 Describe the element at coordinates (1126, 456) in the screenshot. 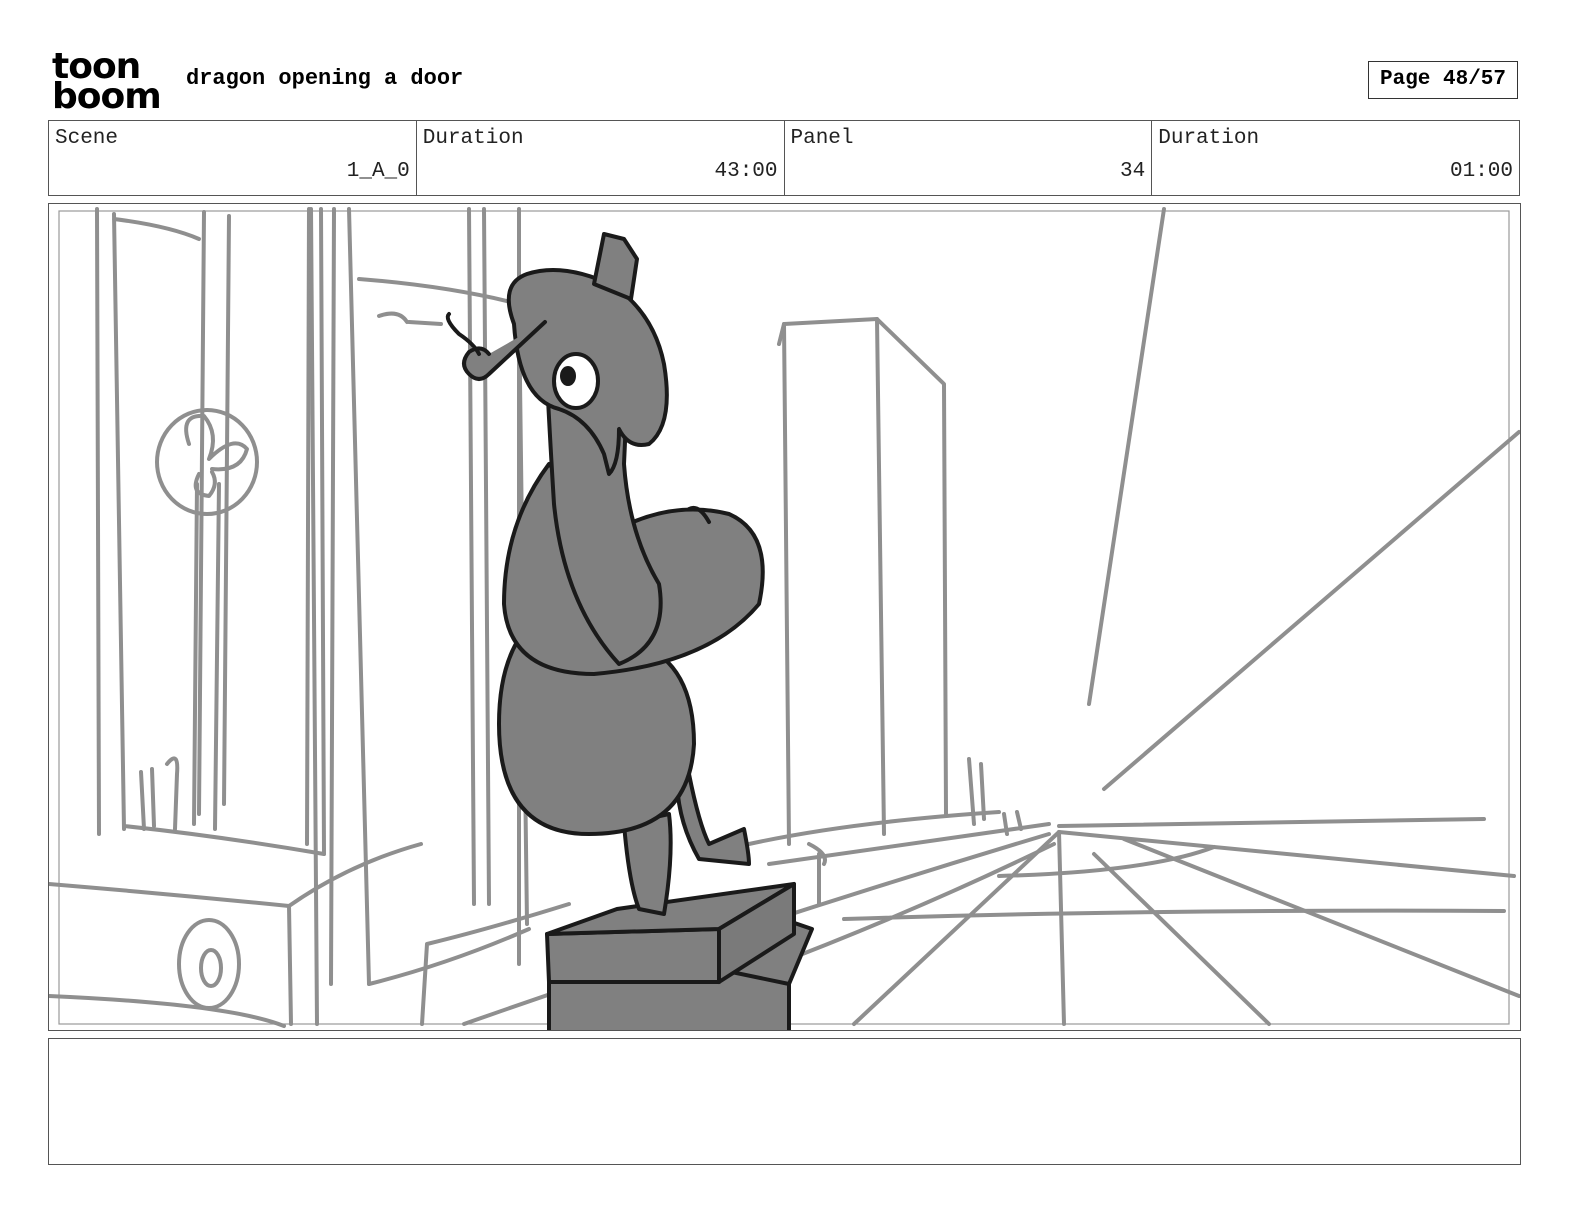

I see `building-edge-line` at that location.